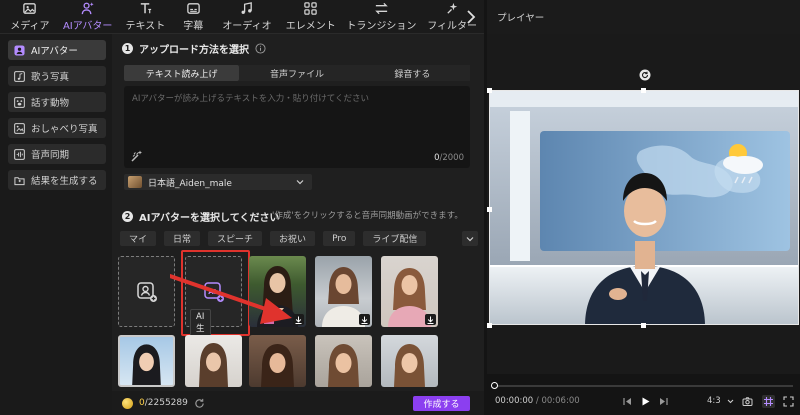 The image size is (800, 415). I want to click on avatar-icon, so click(19, 50).